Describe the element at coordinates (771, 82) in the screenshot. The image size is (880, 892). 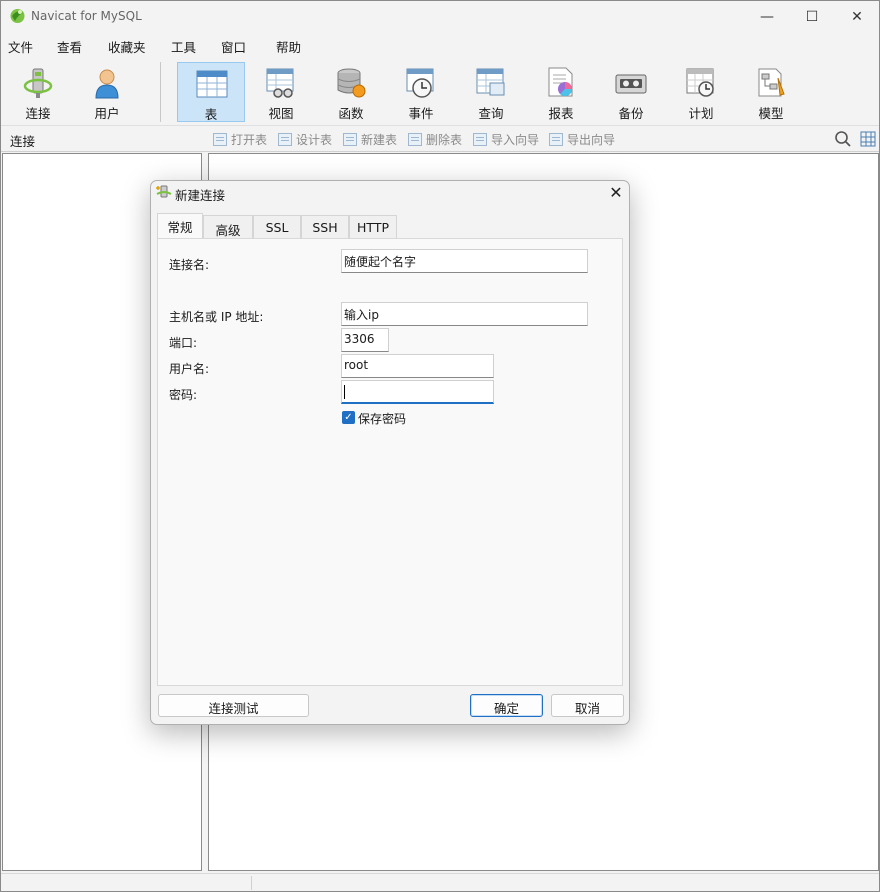
I see `model-icon` at that location.